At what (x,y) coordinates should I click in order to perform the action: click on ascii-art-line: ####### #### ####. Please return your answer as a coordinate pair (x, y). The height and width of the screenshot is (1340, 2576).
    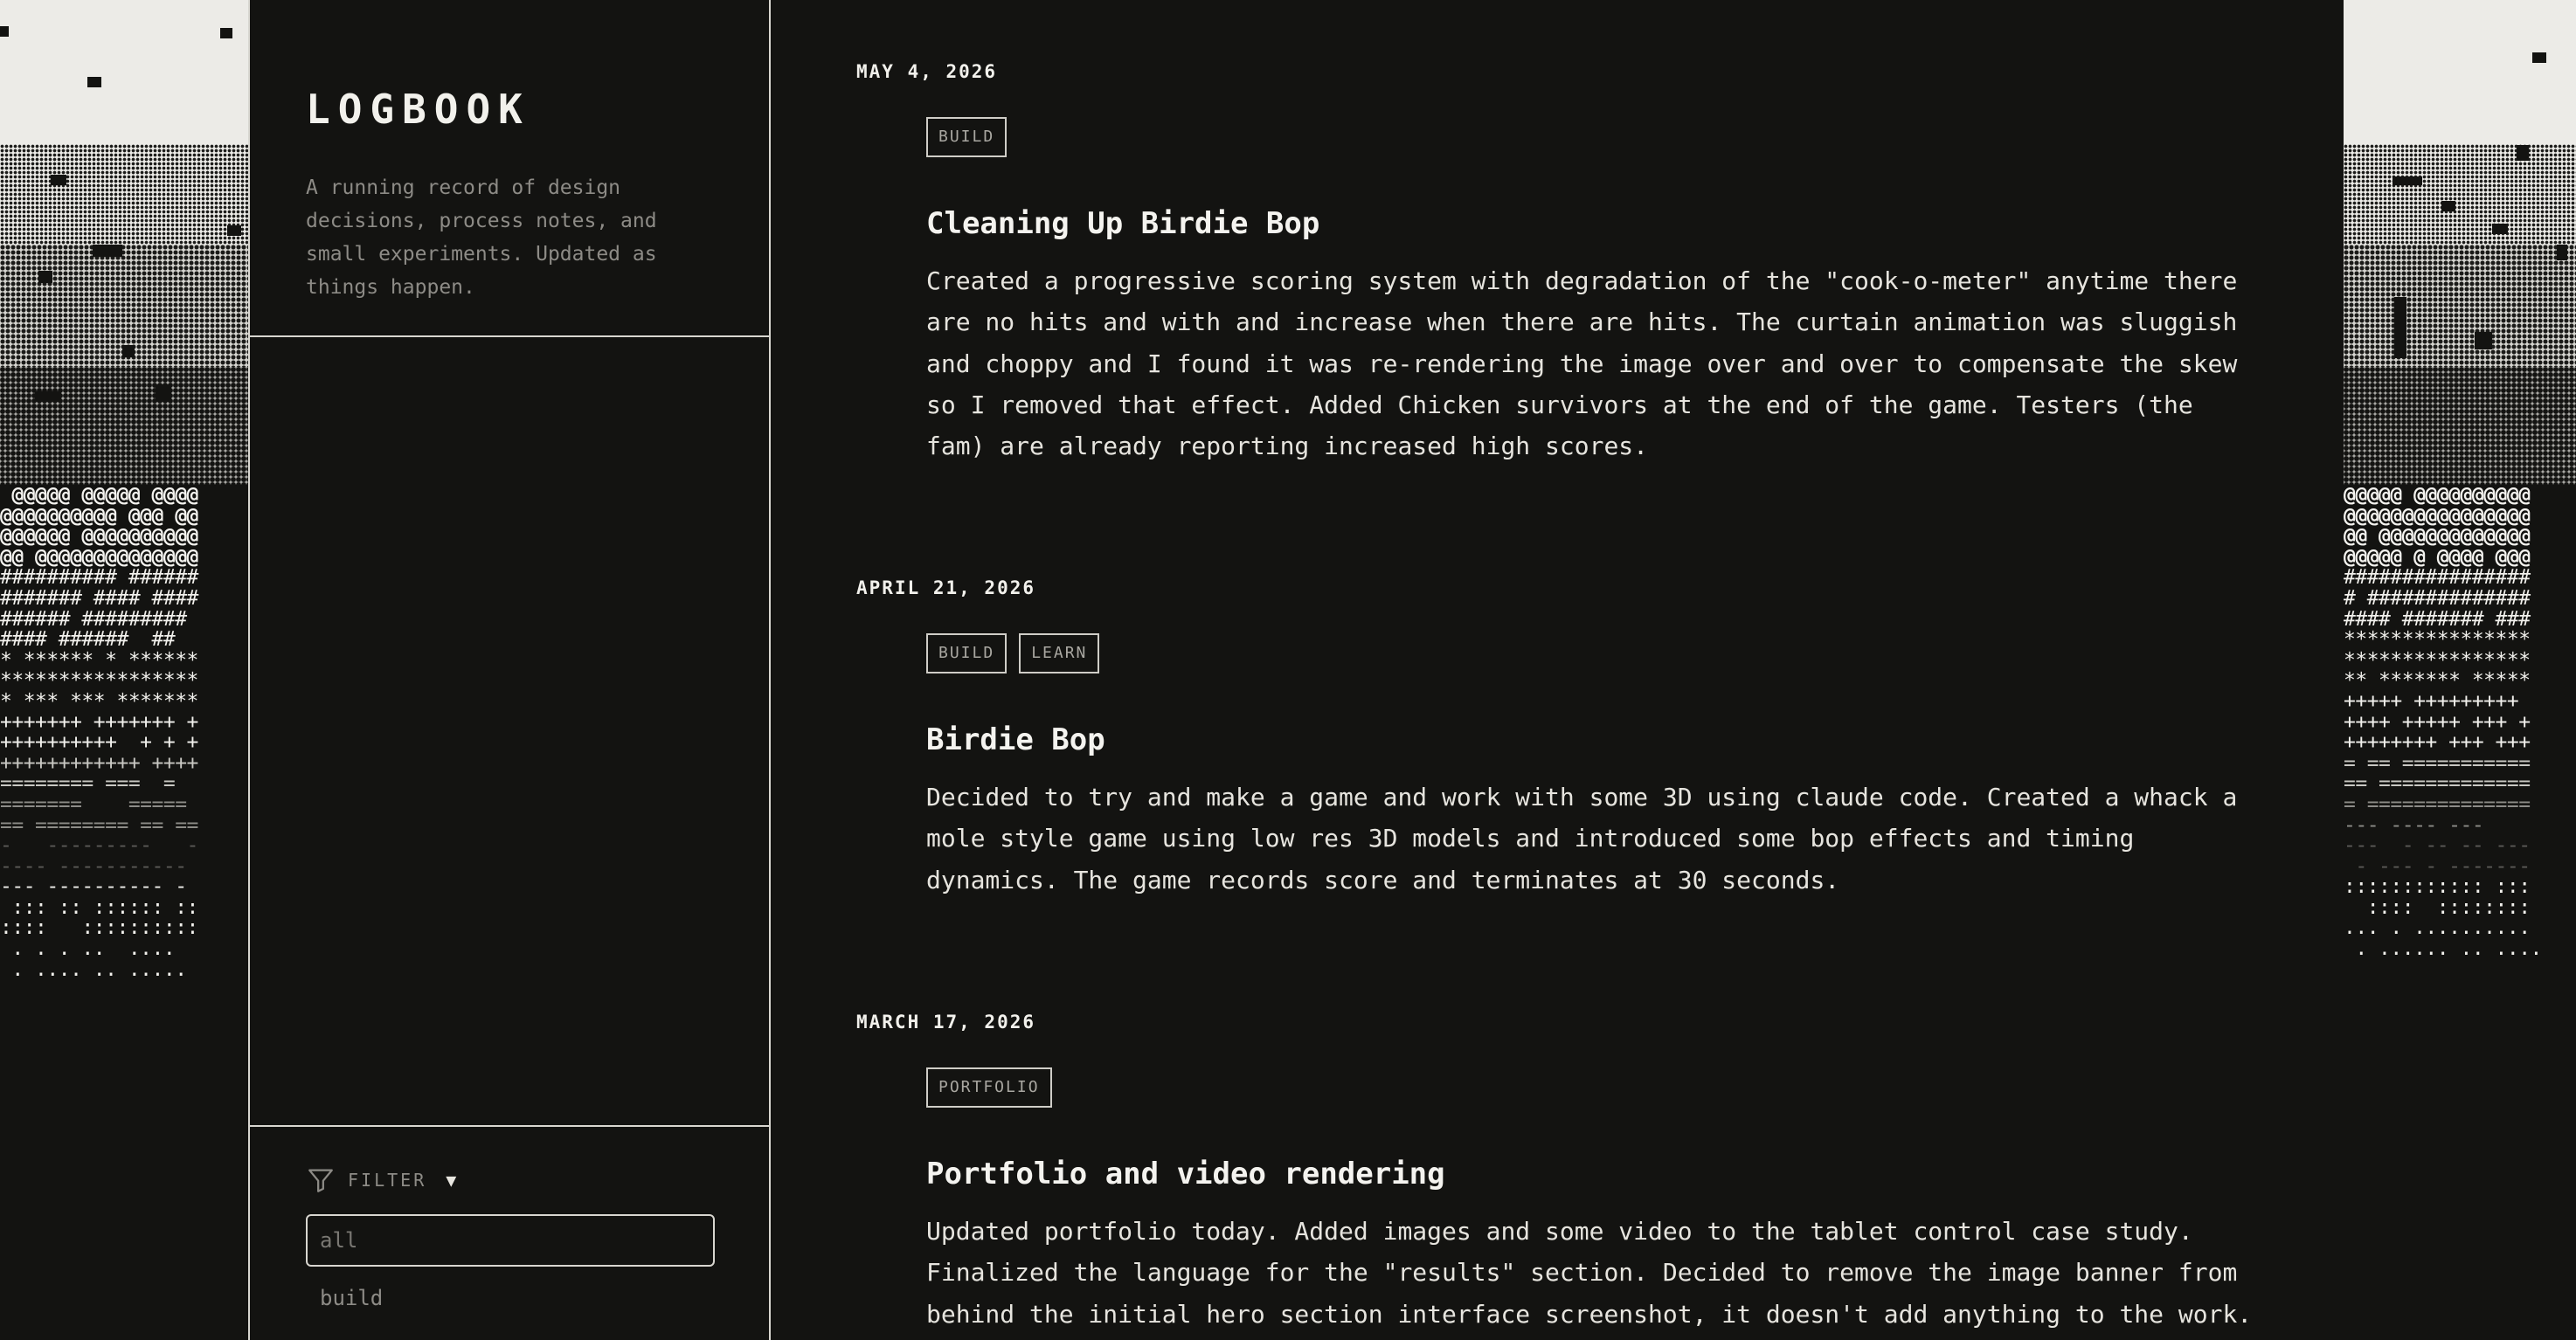
    Looking at the image, I should click on (99, 598).